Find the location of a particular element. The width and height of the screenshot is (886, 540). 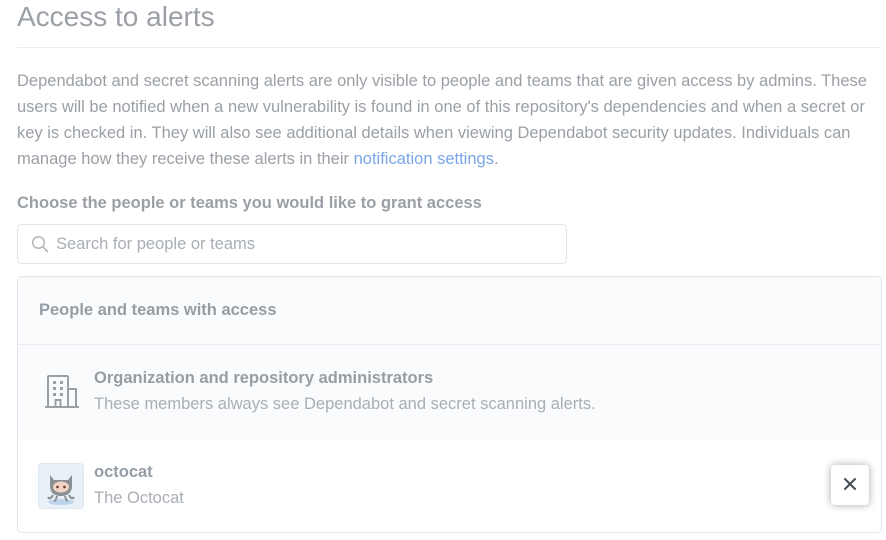

description-suffix: . is located at coordinates (496, 159).